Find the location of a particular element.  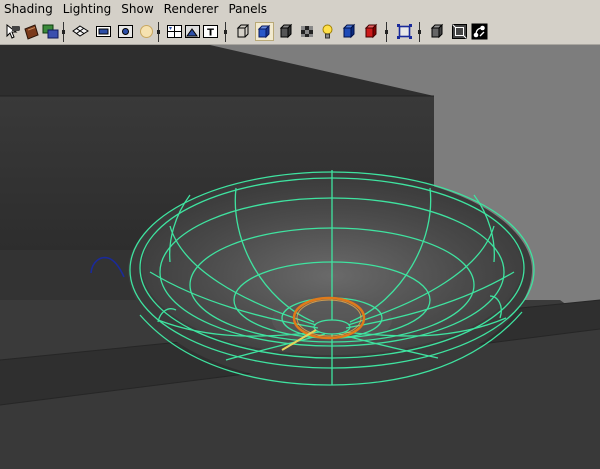

wireframe-on-shaded-button is located at coordinates (286, 31).